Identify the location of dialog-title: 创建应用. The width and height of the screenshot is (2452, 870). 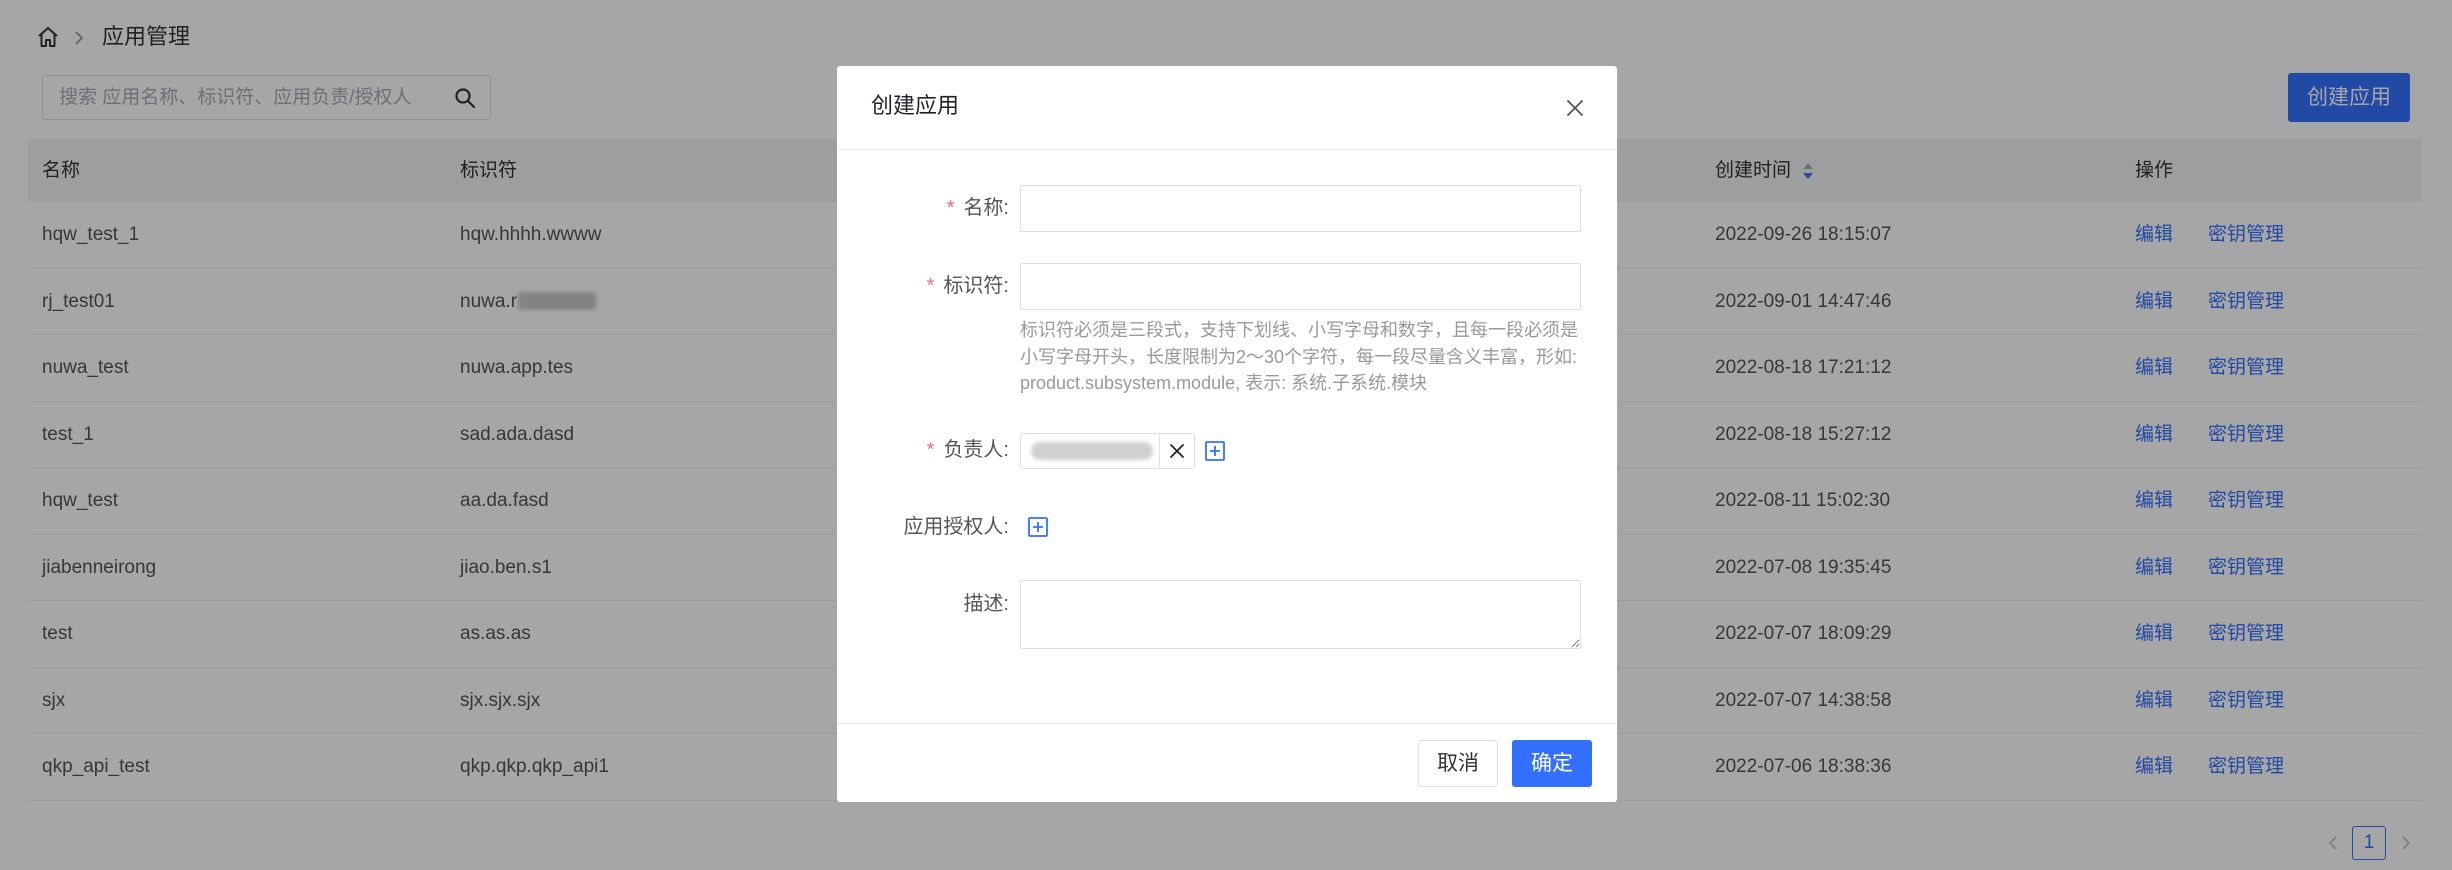
(915, 105).